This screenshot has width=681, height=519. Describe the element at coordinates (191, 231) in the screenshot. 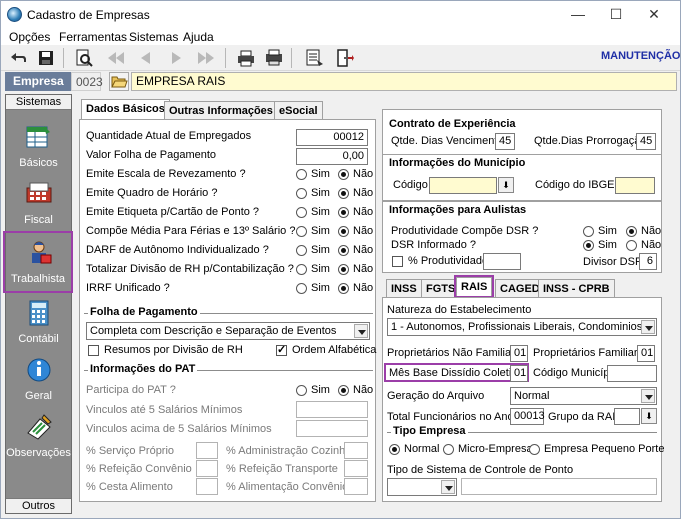

I see `question-label: Compõe Média Para Férias e 13º Salário ?` at that location.